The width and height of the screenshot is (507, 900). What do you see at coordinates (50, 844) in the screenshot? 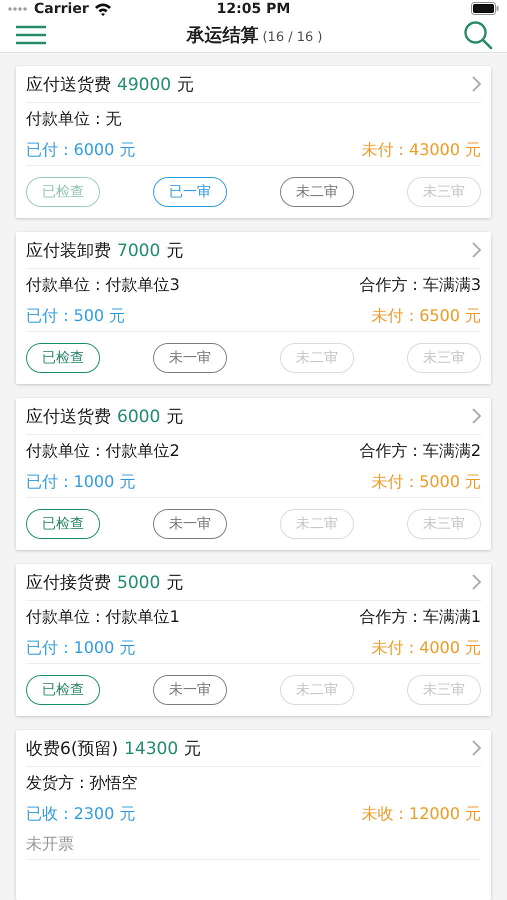
I see `invoice-status: 未开票` at bounding box center [50, 844].